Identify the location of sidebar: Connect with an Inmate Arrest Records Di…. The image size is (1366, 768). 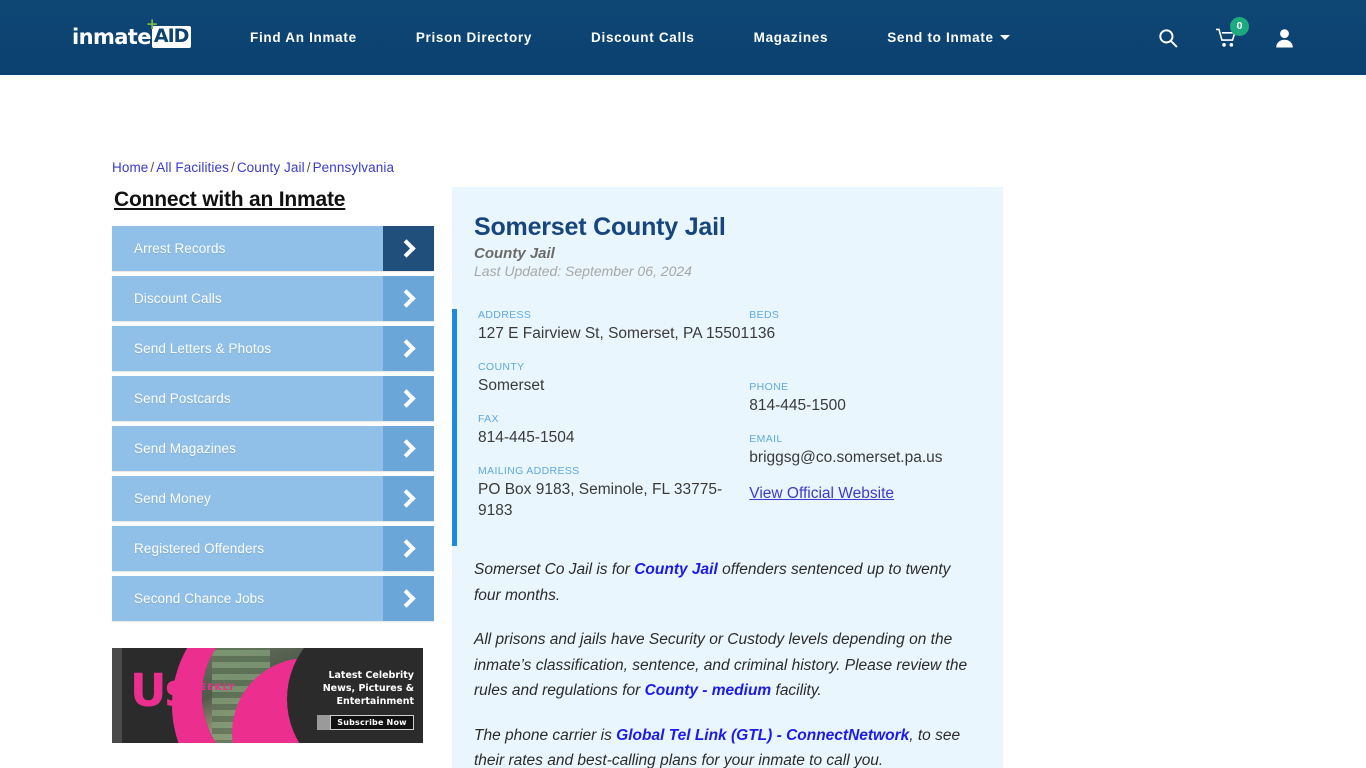
(273, 407).